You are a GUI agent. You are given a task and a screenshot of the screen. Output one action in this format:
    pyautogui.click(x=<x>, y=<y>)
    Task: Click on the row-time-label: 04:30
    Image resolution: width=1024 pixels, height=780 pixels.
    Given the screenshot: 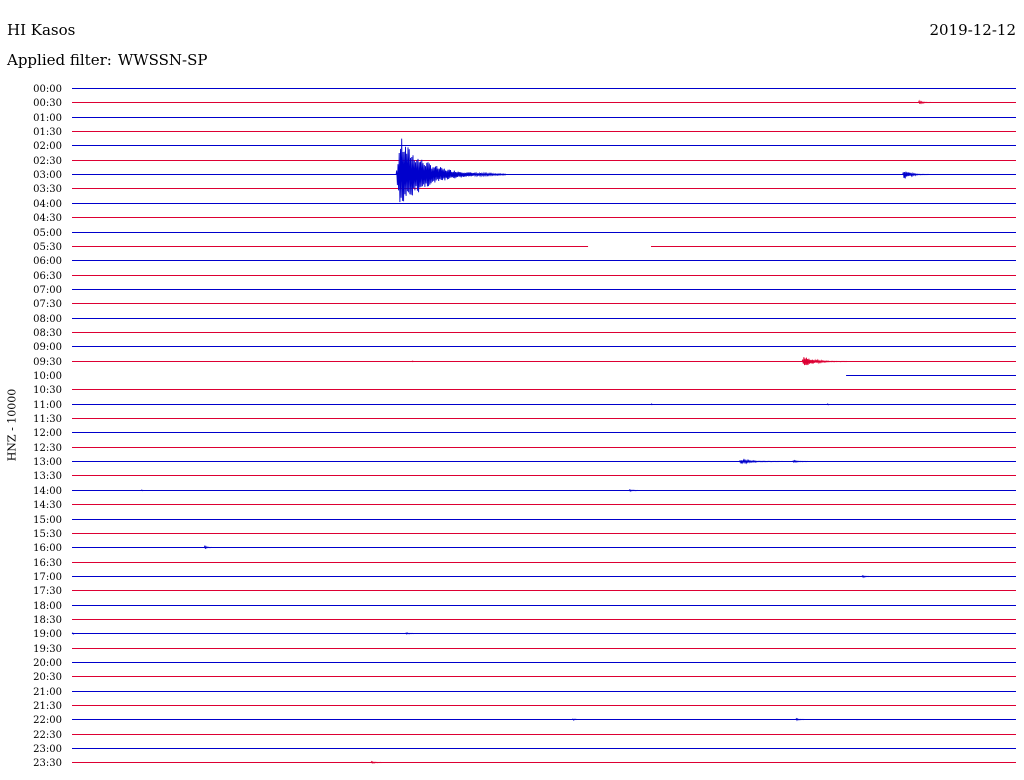 What is the action you would take?
    pyautogui.click(x=47, y=218)
    